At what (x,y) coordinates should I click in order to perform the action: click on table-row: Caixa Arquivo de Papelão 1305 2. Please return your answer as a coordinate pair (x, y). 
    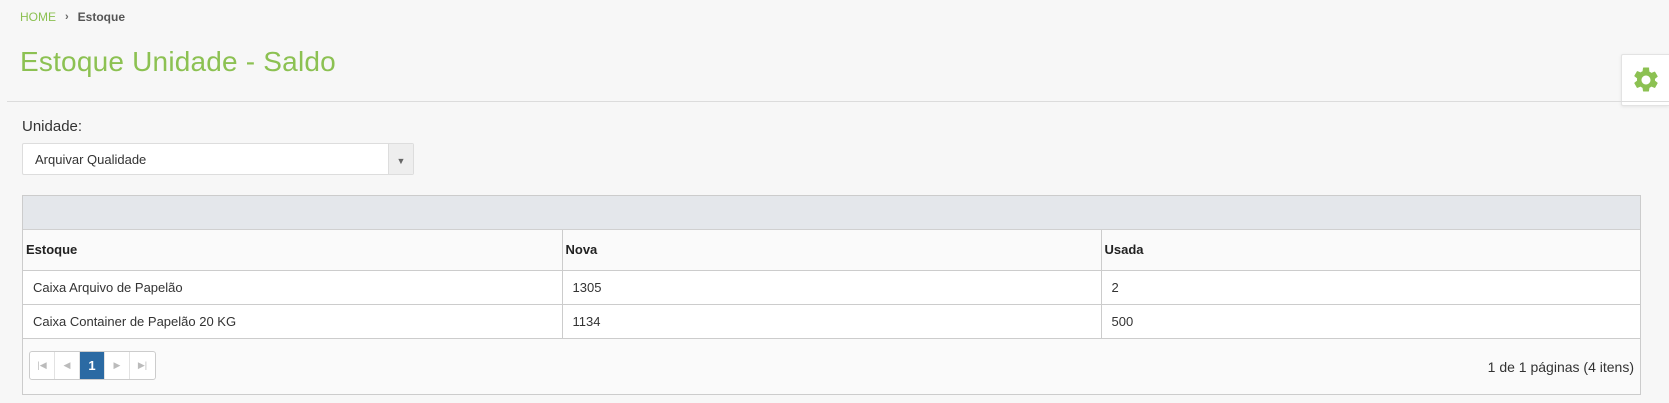
    Looking at the image, I should click on (831, 287).